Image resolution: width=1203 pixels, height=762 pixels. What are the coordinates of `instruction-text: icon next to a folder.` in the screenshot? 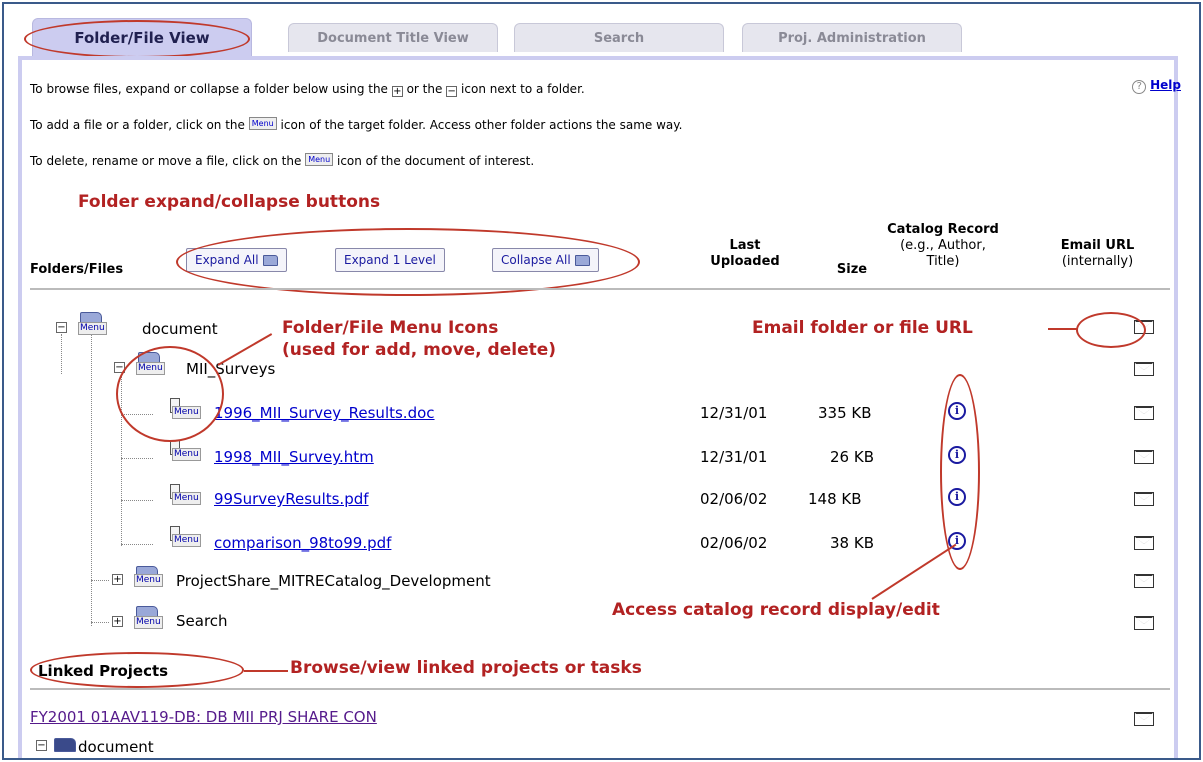 It's located at (523, 89).